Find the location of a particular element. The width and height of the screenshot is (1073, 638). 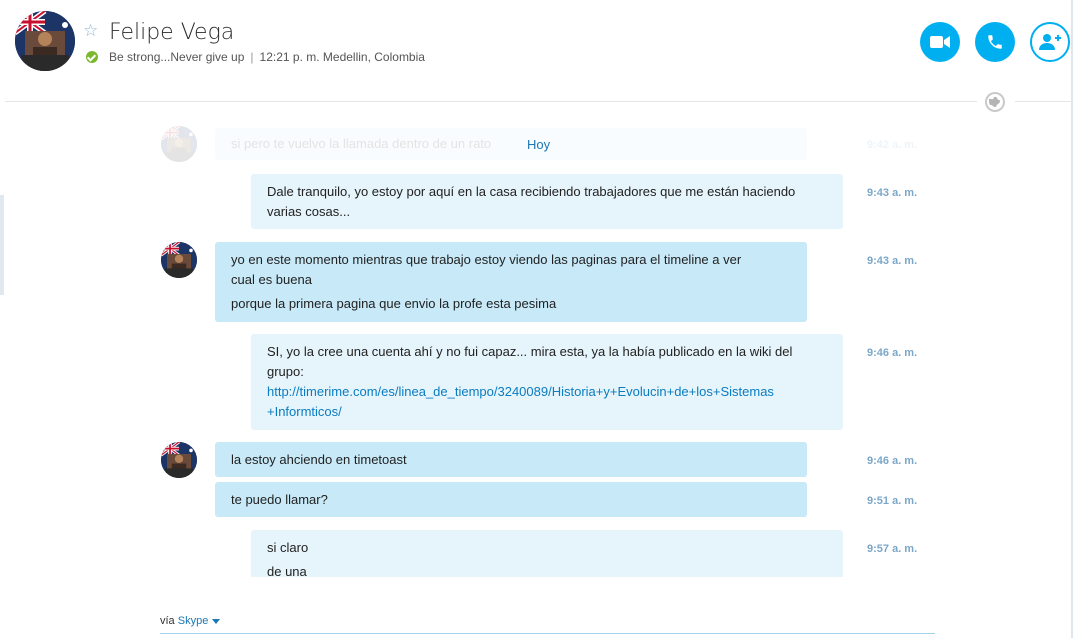

message-link: +Informticos/ is located at coordinates (547, 412).